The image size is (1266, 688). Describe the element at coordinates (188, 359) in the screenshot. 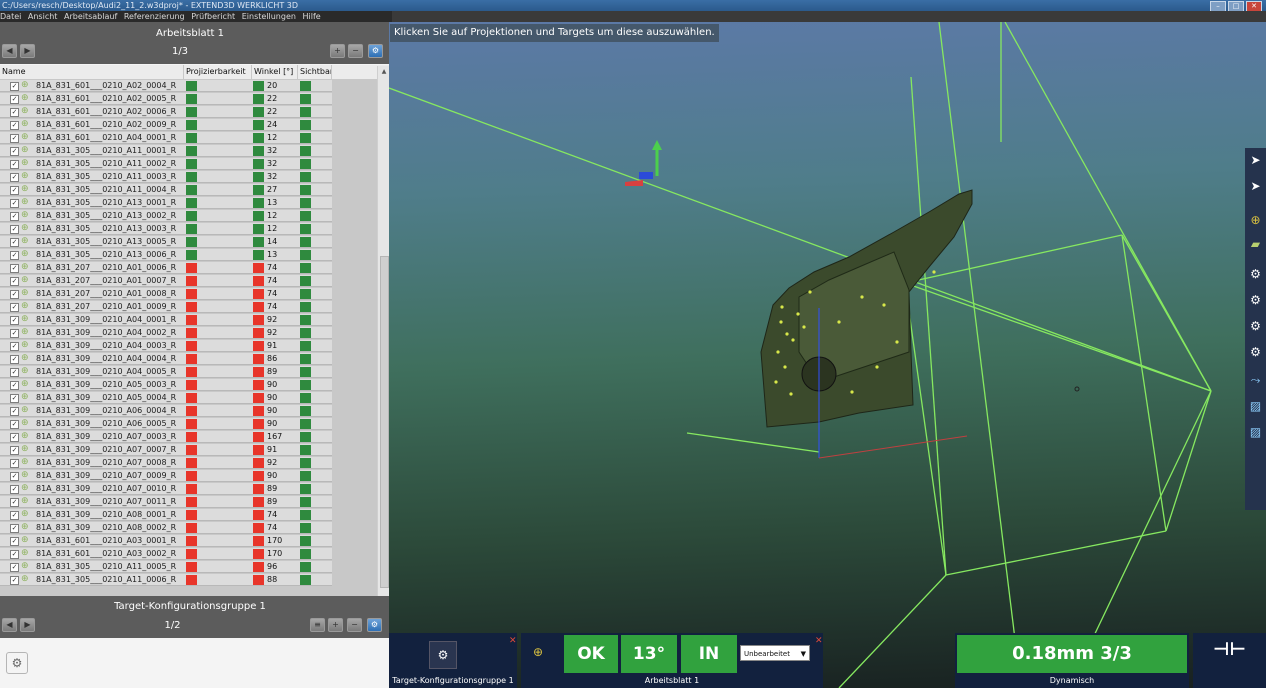

I see `table-row: ✓ ⊕ 81A_831_309___0210_A04_0004_R 86` at that location.